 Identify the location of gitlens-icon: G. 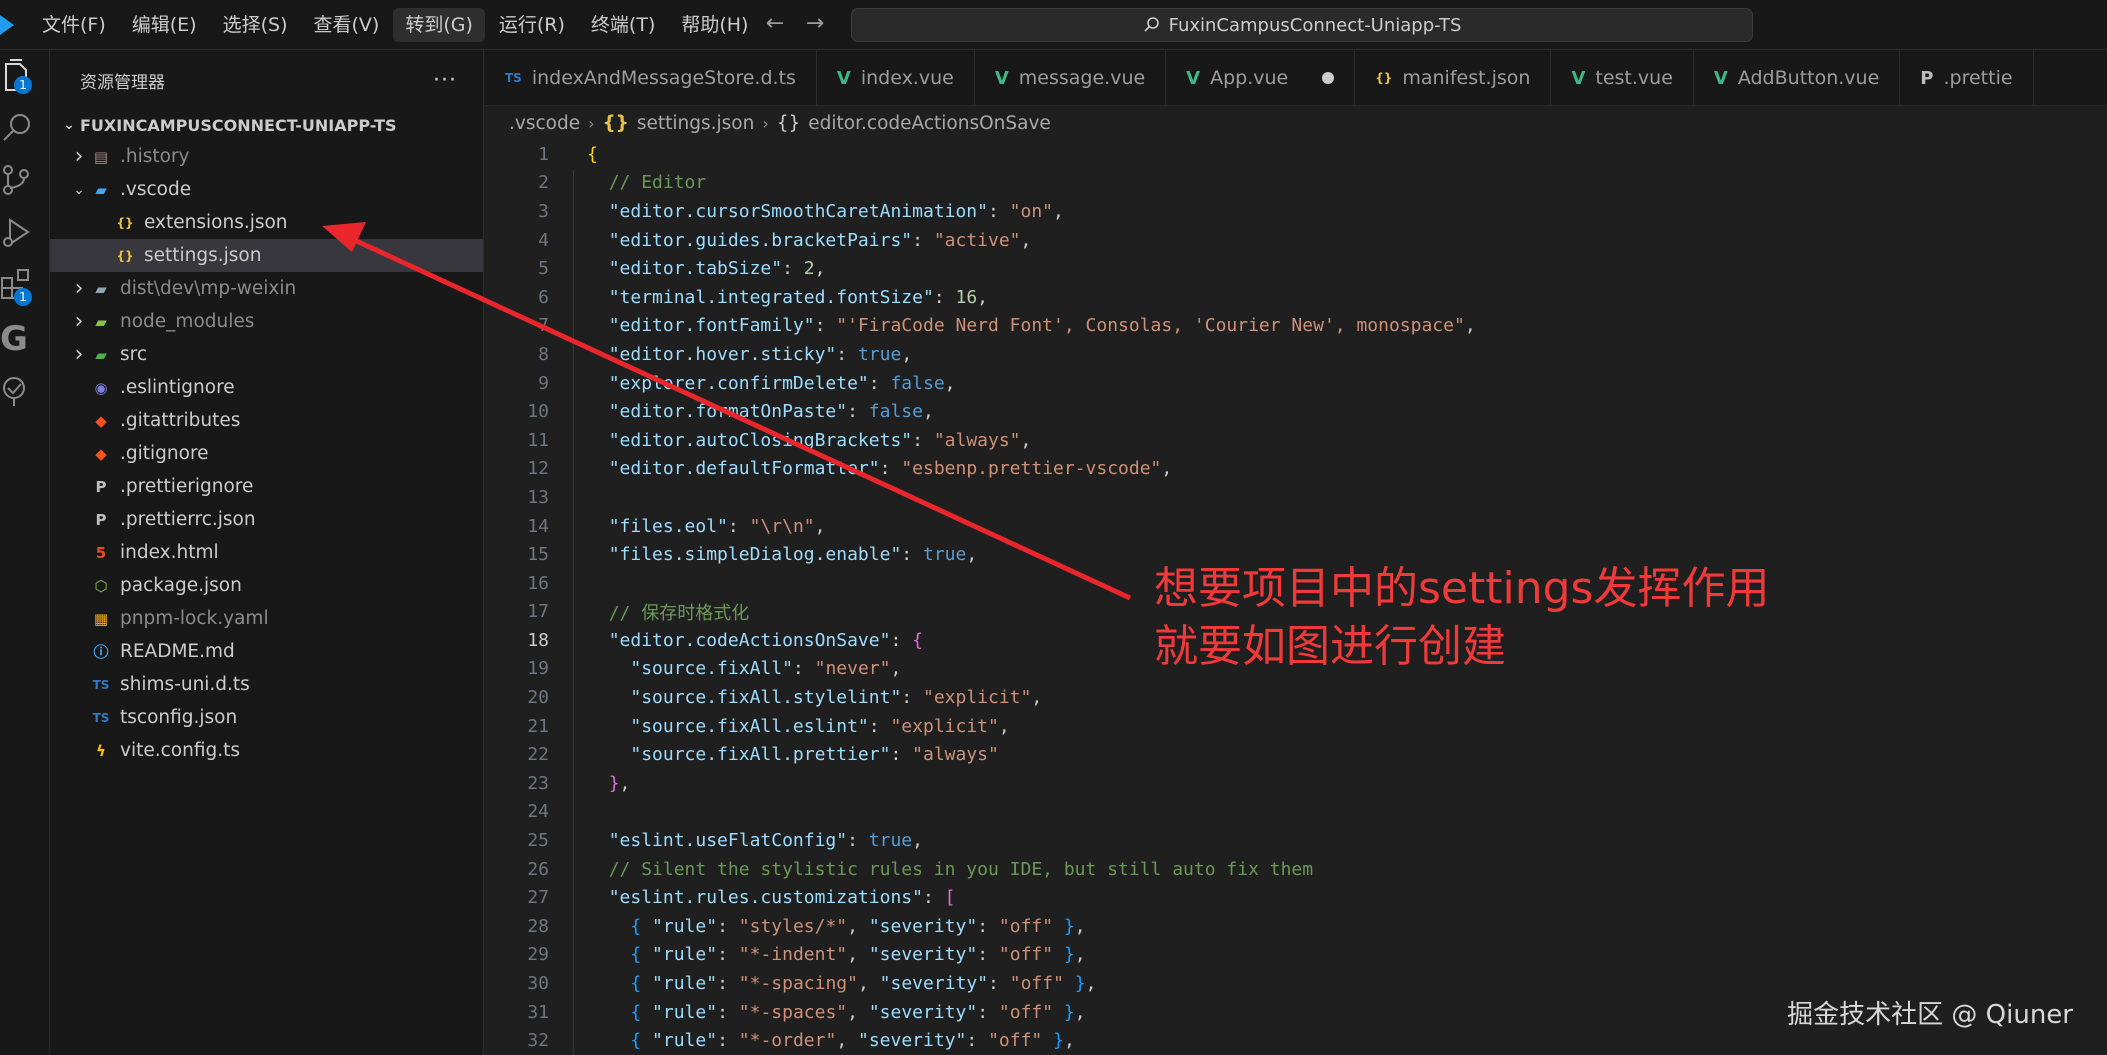
(18, 338).